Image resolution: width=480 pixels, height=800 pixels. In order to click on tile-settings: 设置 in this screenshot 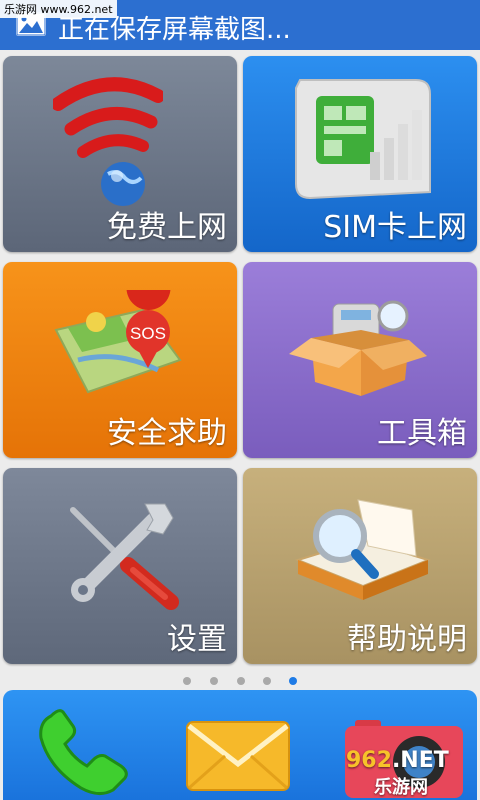, I will do `click(120, 566)`.